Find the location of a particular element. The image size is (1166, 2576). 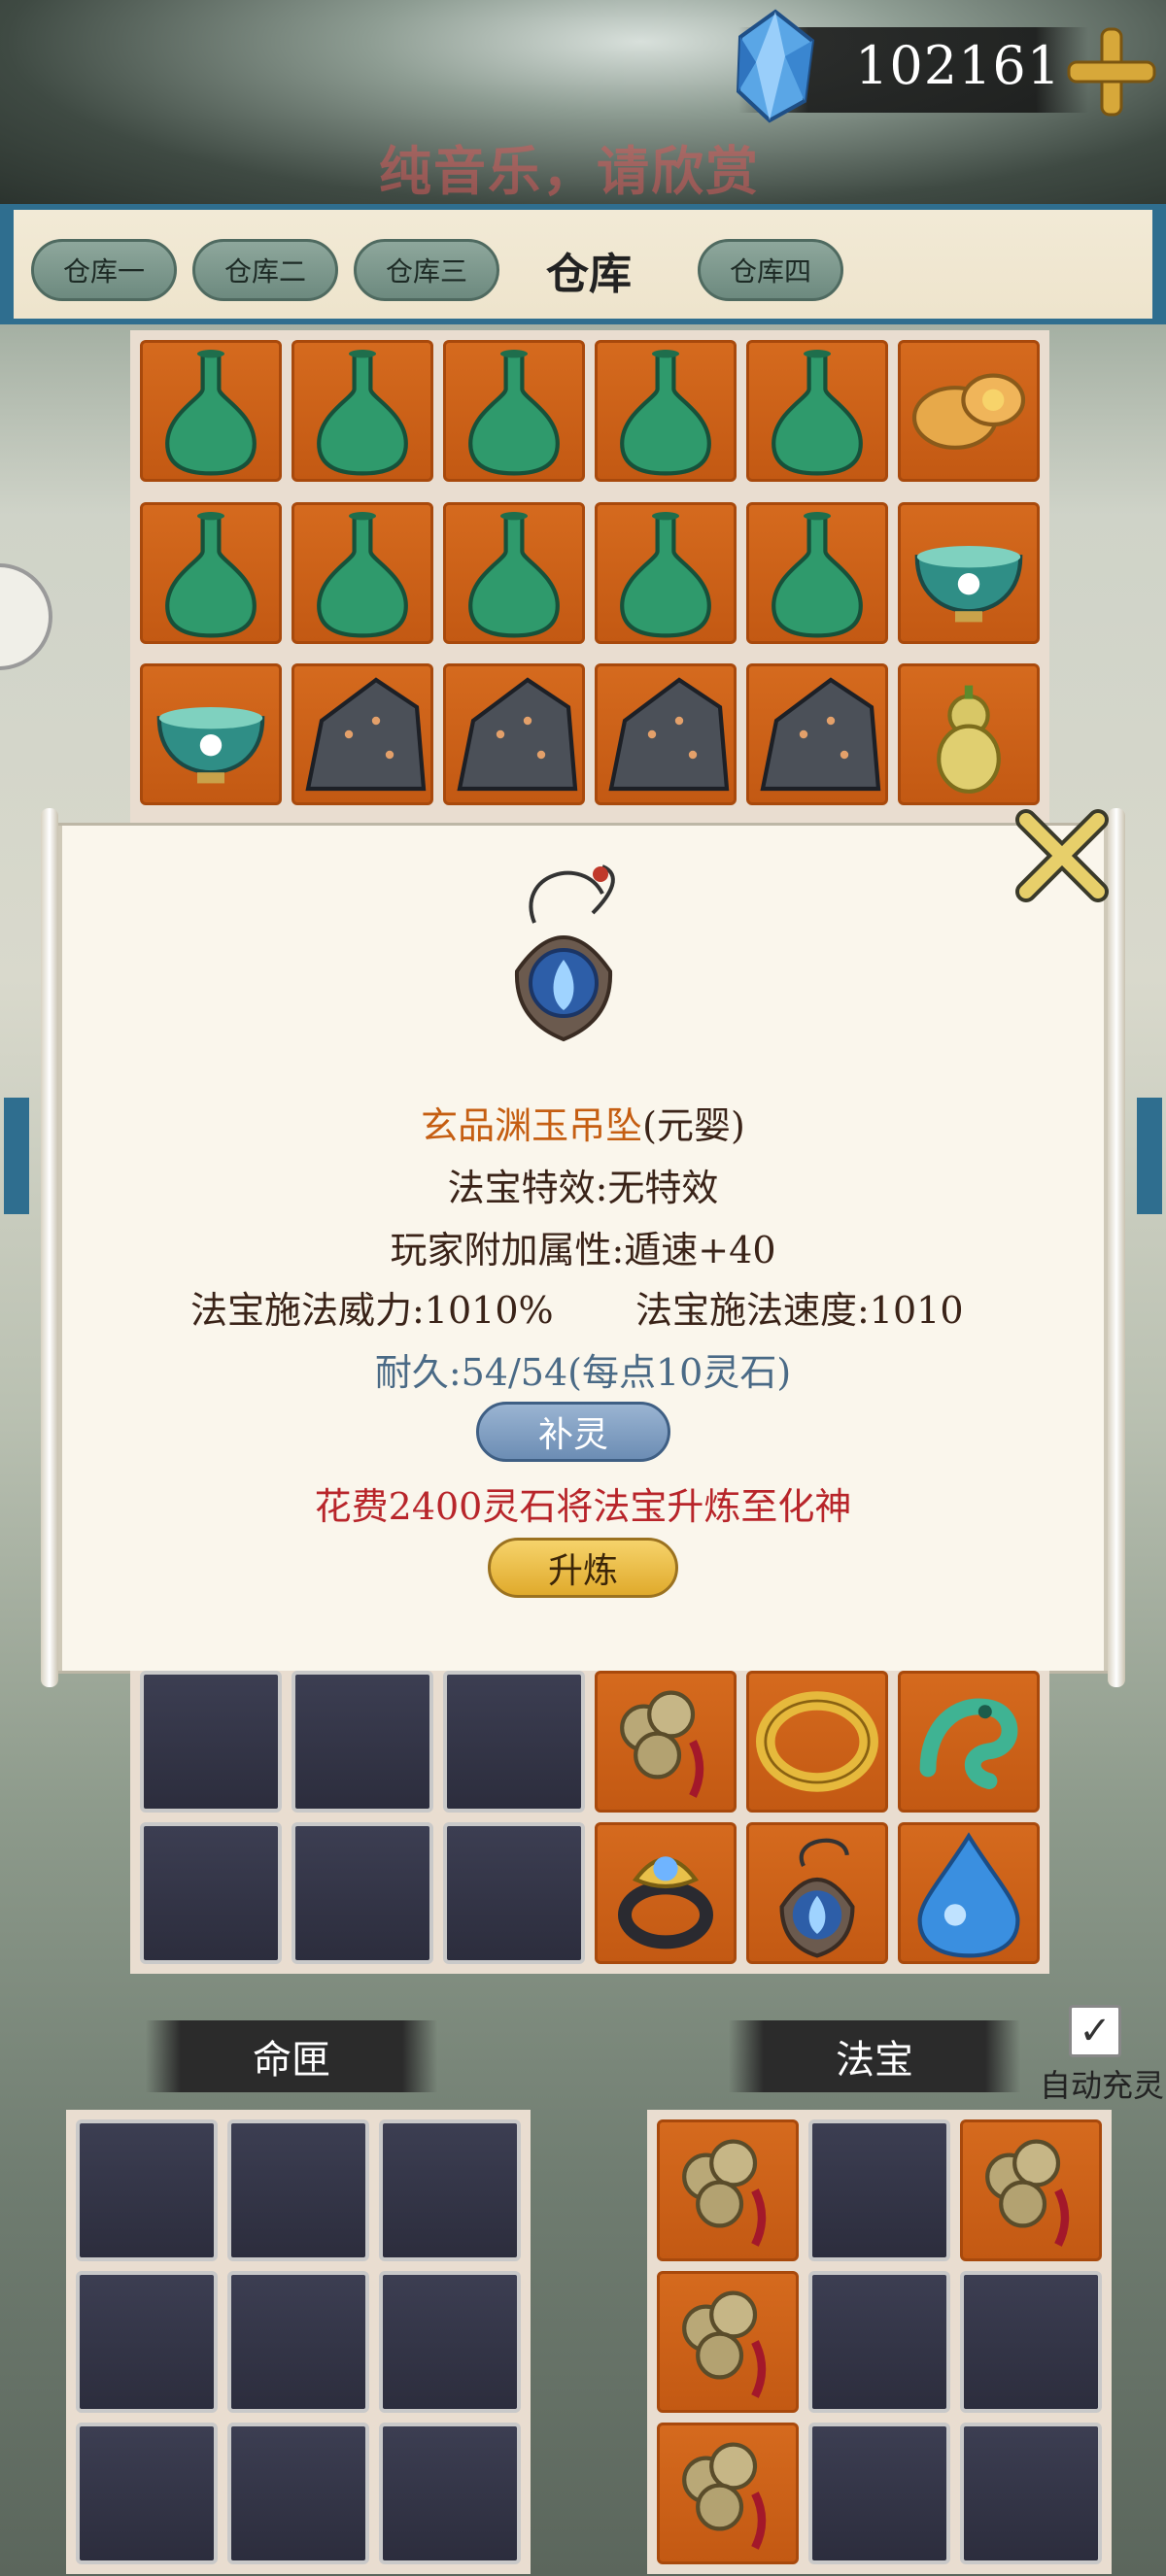

tab-warehouse-active: 仓库 is located at coordinates (589, 274).